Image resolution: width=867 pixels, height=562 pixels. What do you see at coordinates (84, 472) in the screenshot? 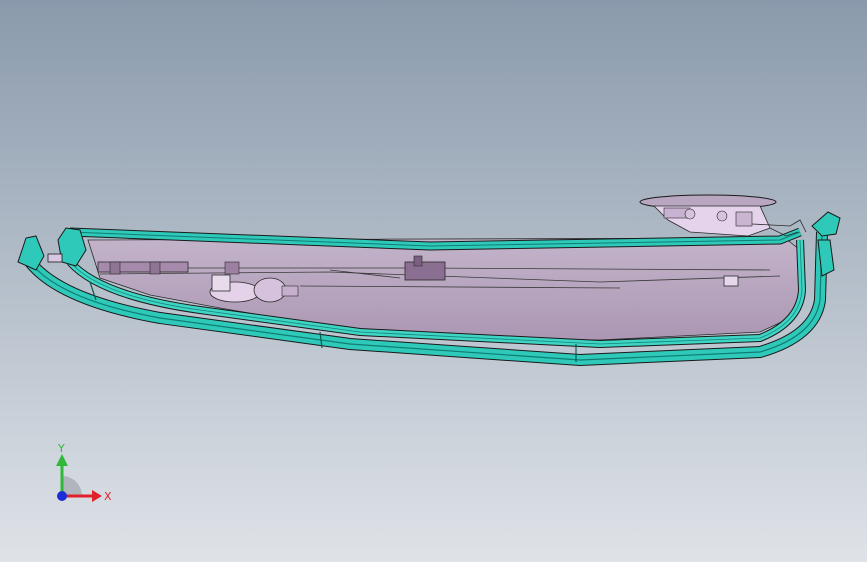
I see `coordinate-triad: Y X` at bounding box center [84, 472].